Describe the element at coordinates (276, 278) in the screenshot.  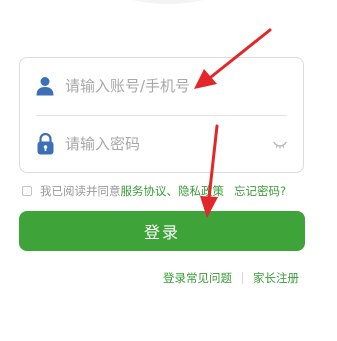
I see `parent-register-link: 家长注册` at that location.